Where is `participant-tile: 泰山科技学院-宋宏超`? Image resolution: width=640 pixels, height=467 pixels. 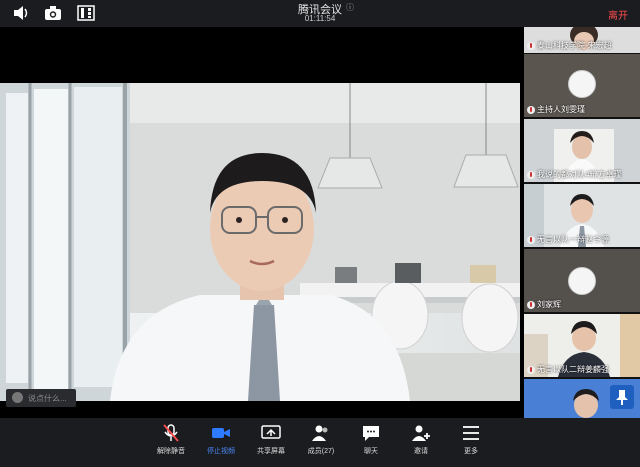 participant-tile: 泰山科技学院-宋宏超 is located at coordinates (582, 40).